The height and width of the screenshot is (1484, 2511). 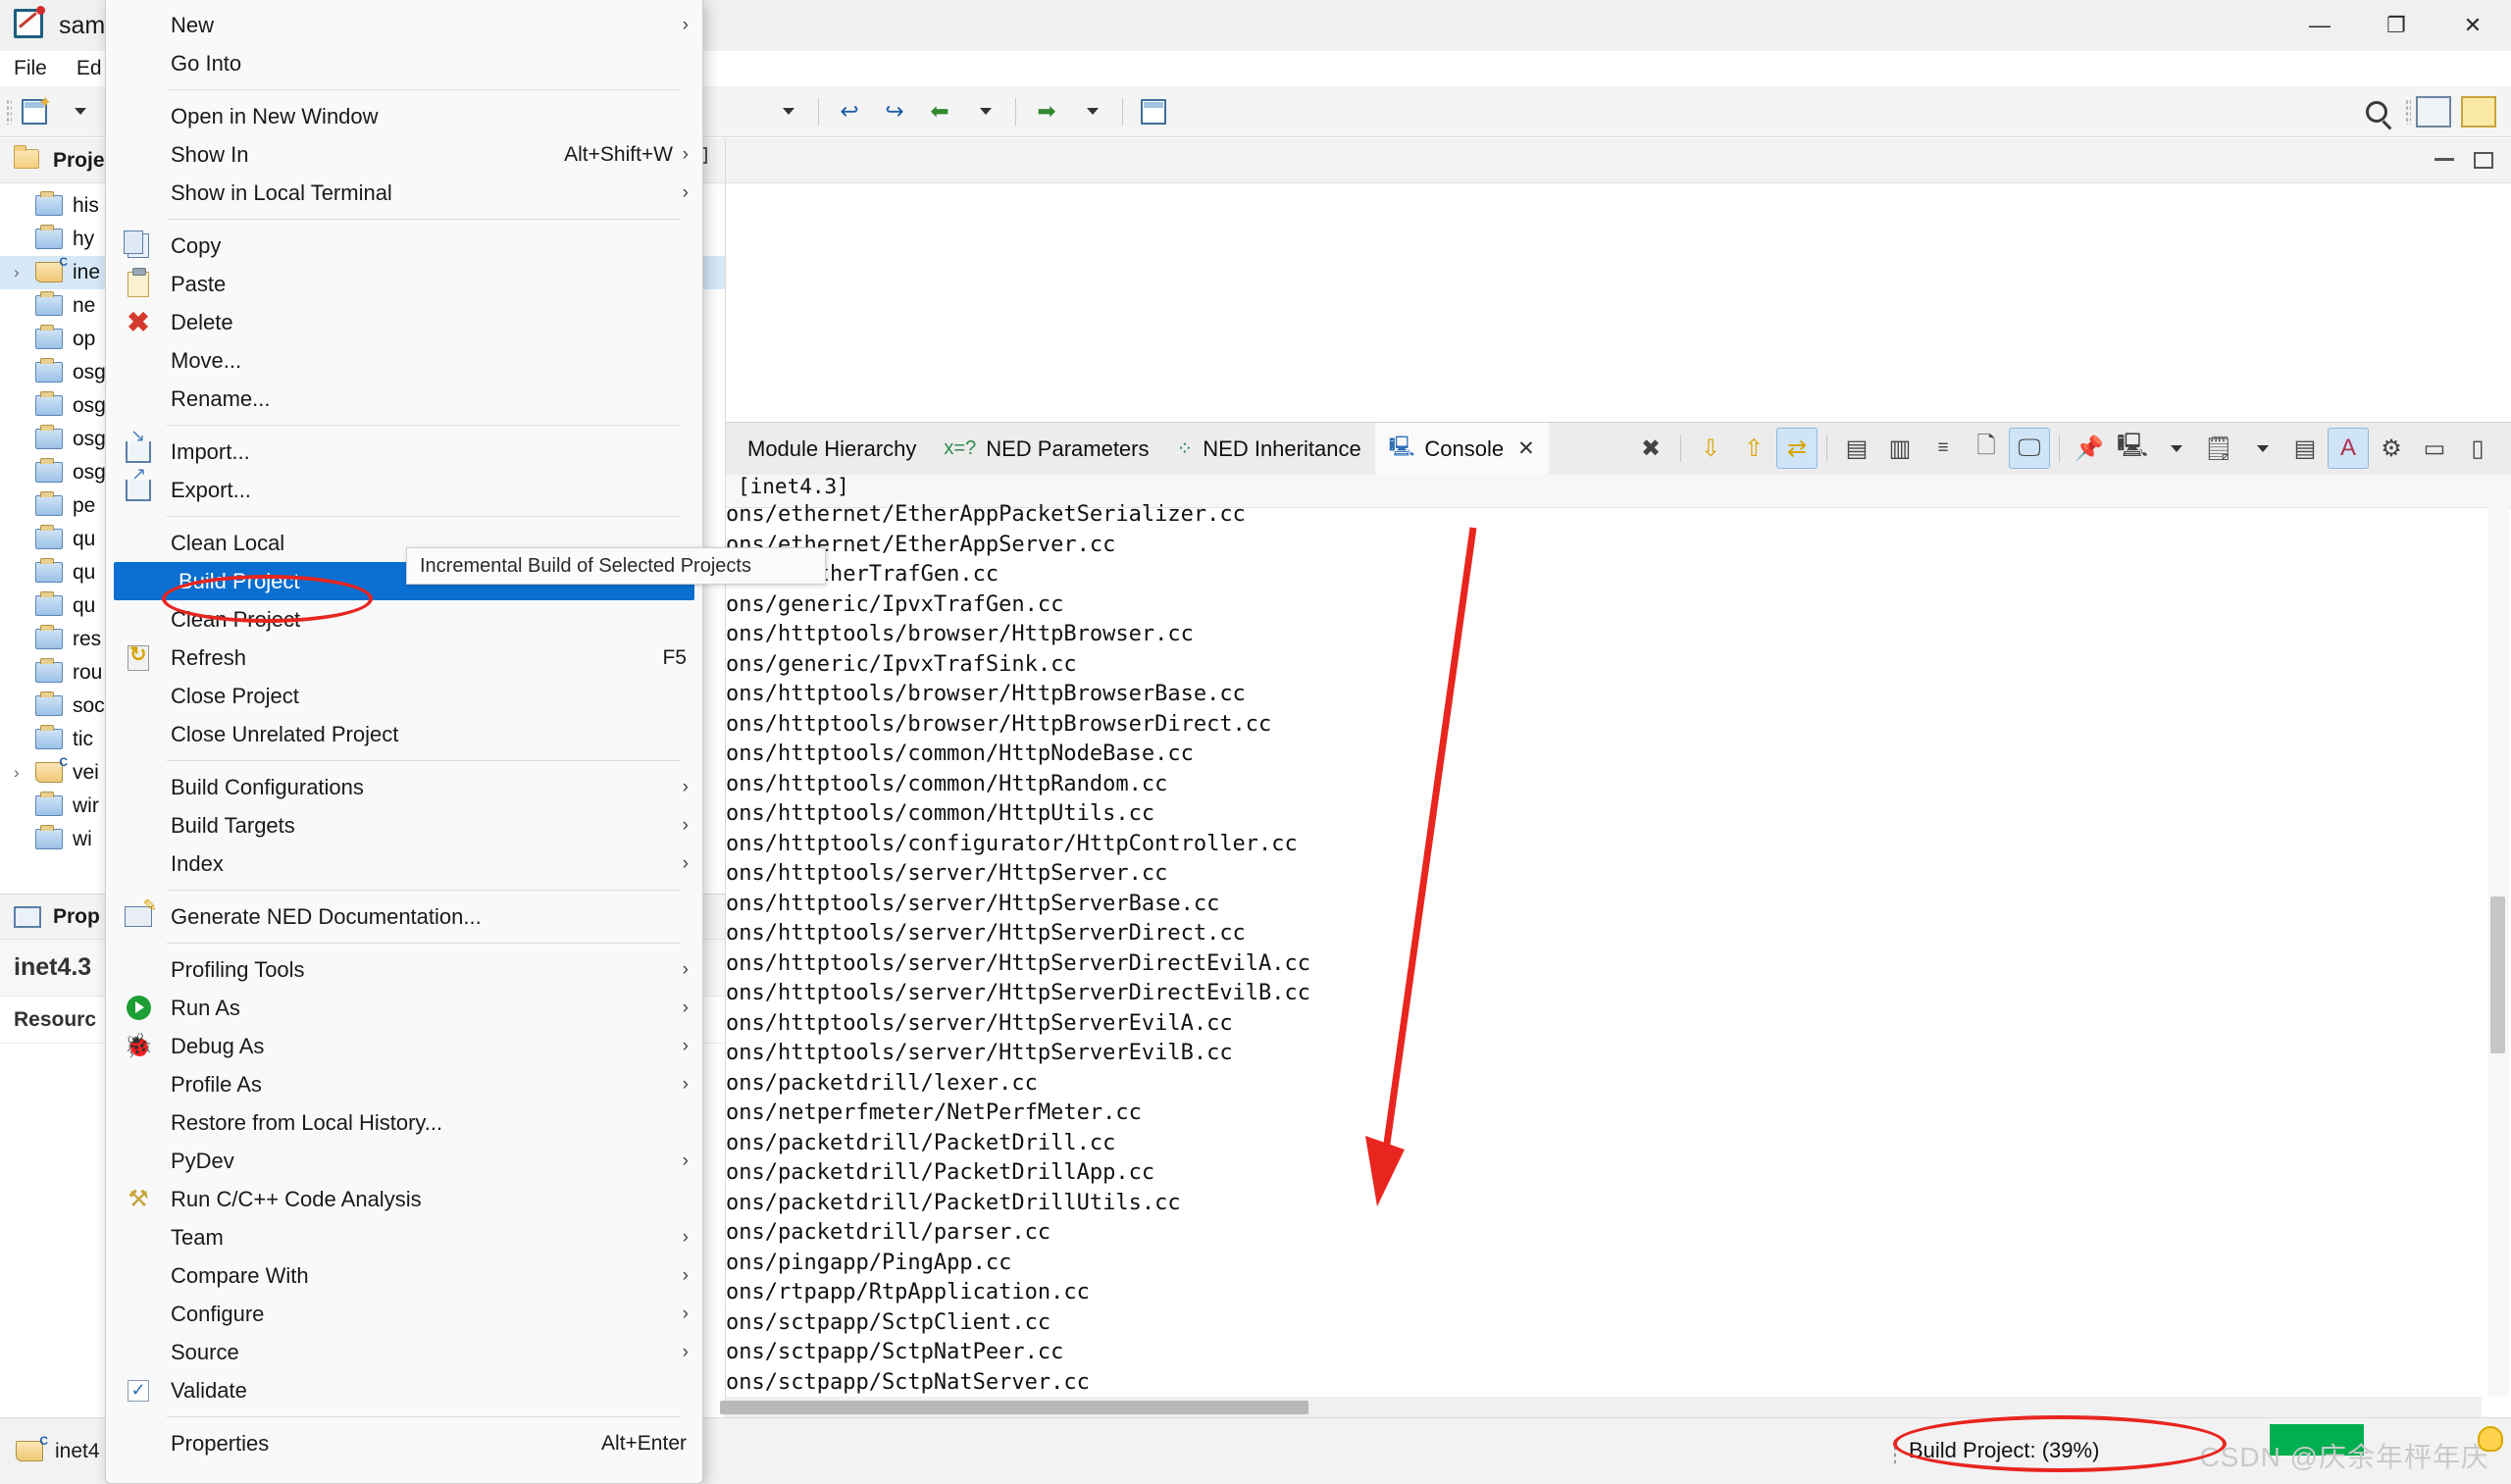 What do you see at coordinates (404, 1084) in the screenshot?
I see `context-menu-item-profile-as: Profile As ›` at bounding box center [404, 1084].